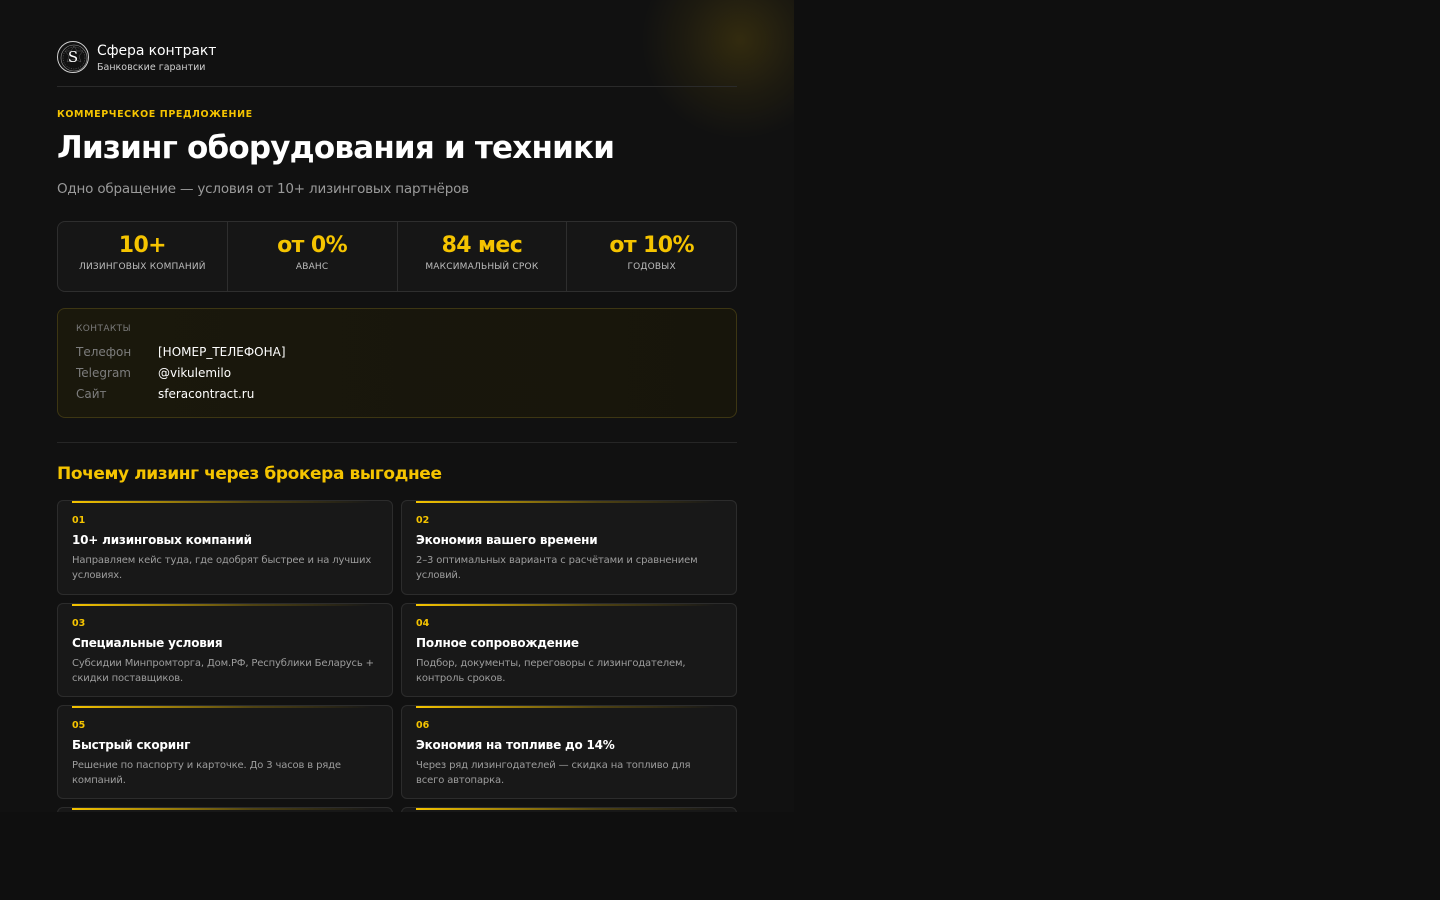 The image size is (1440, 900). What do you see at coordinates (222, 352) in the screenshot?
I see `contact-value-phone: [НОМЕР_ТЕЛЕФОНА]` at bounding box center [222, 352].